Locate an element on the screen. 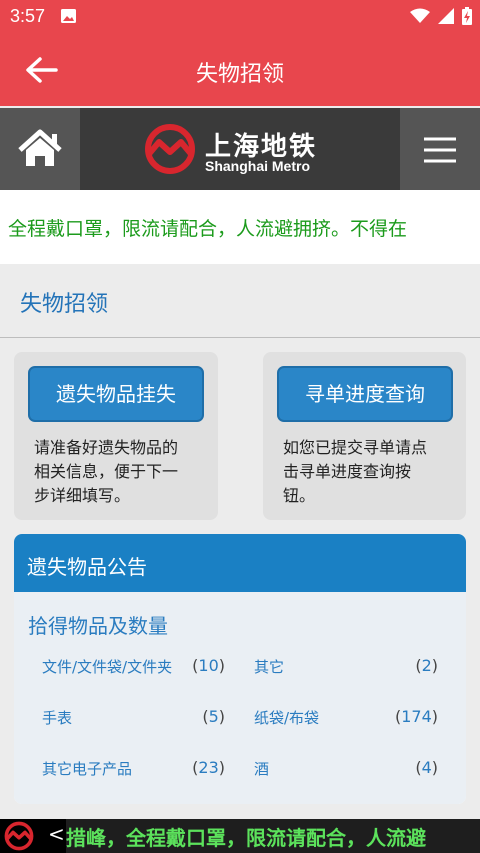 The image size is (480, 853). metro-name-en: Shanghai Metro is located at coordinates (258, 166).